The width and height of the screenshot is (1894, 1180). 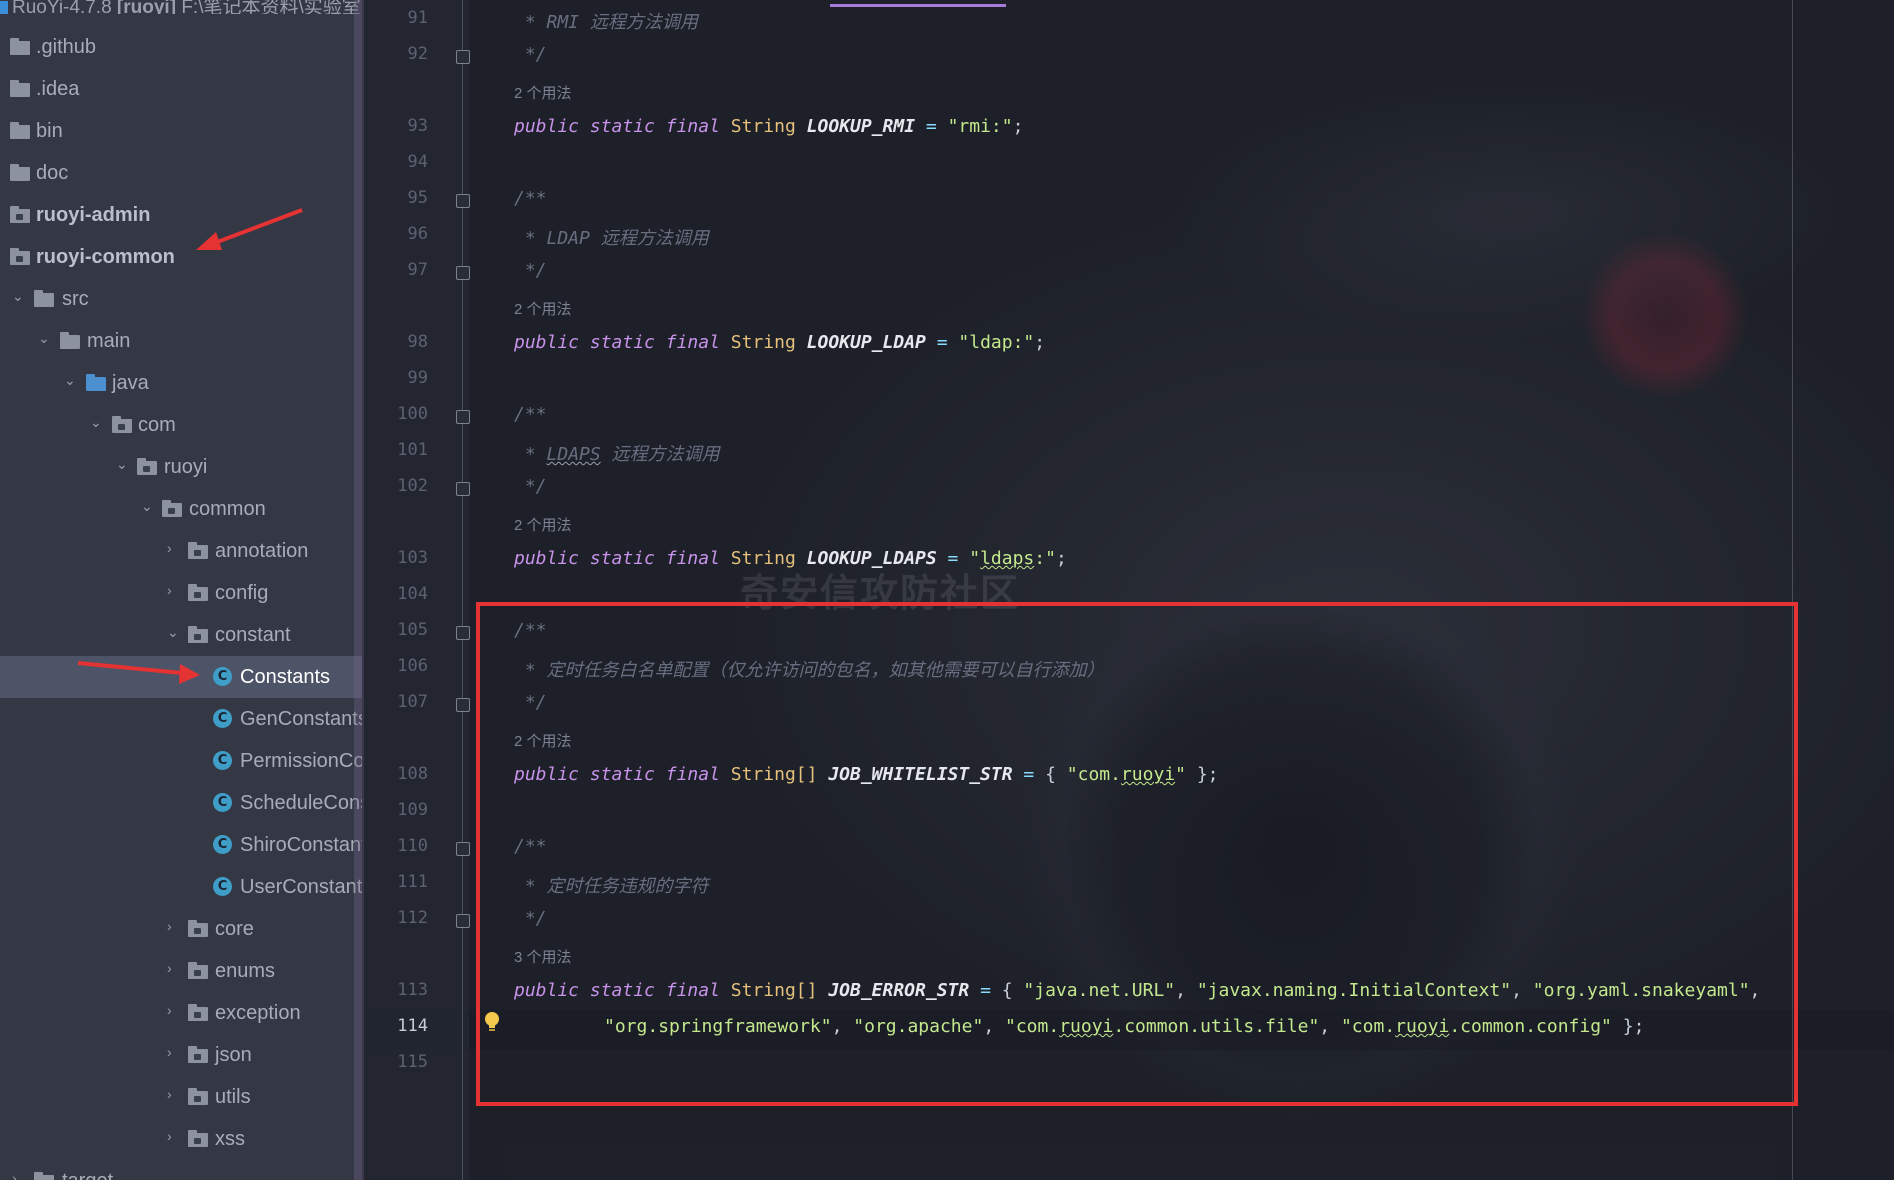 What do you see at coordinates (249, 229) in the screenshot?
I see `arrow-to-ruoyi-common-icon` at bounding box center [249, 229].